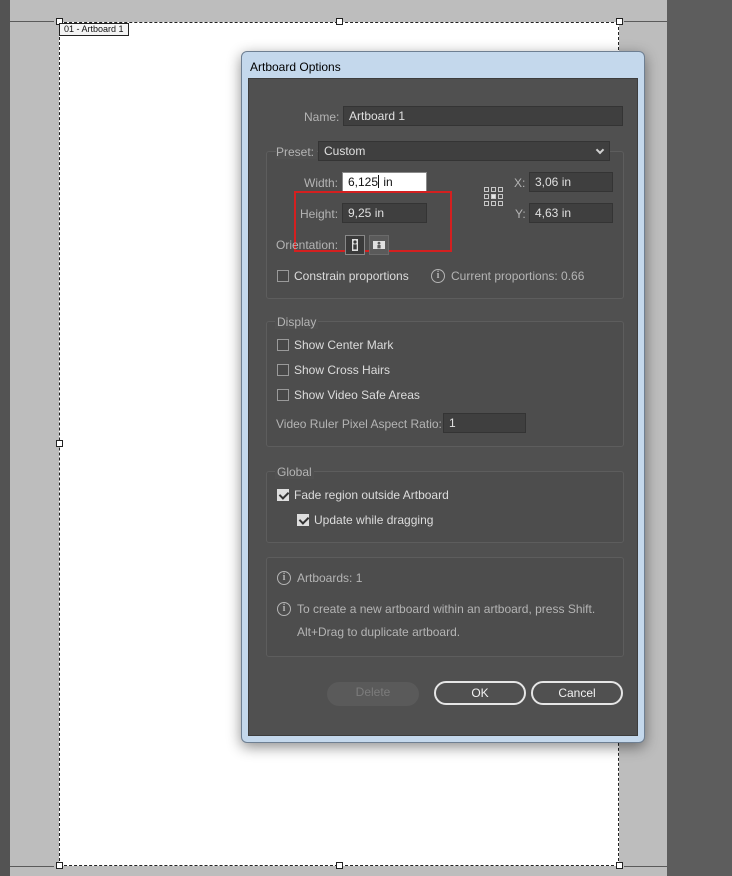 Image resolution: width=732 pixels, height=876 pixels. I want to click on x-input: 3,06 in, so click(571, 182).